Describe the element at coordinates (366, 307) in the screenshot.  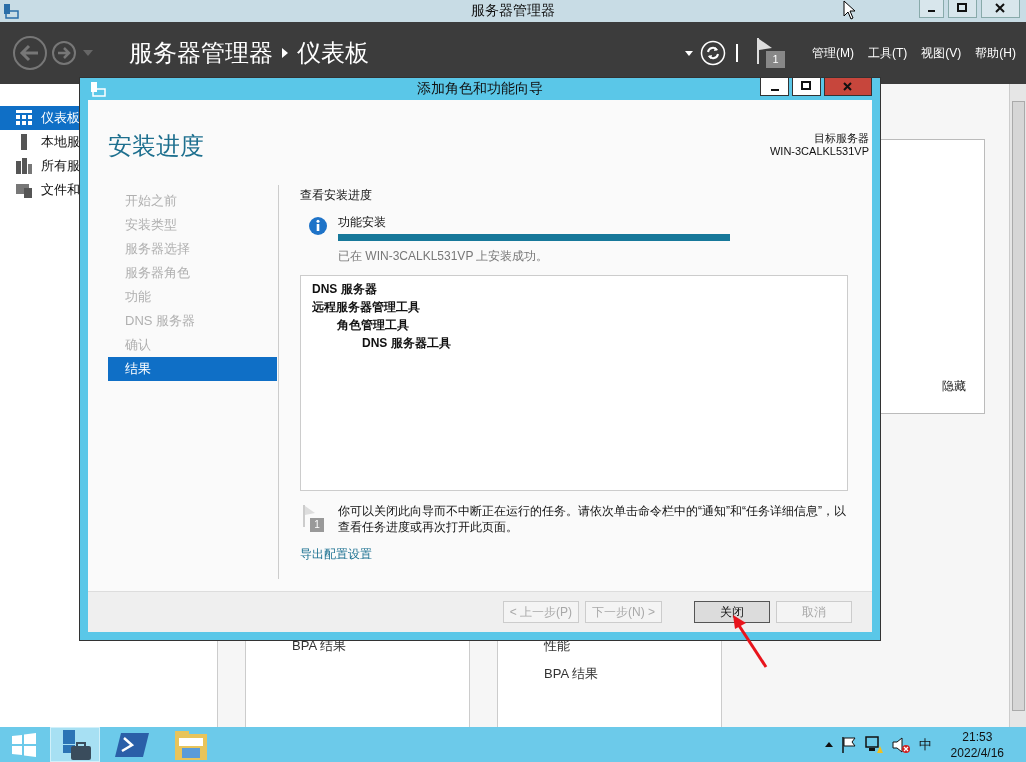
I see `result-item: 远程服务器管理工具` at that location.